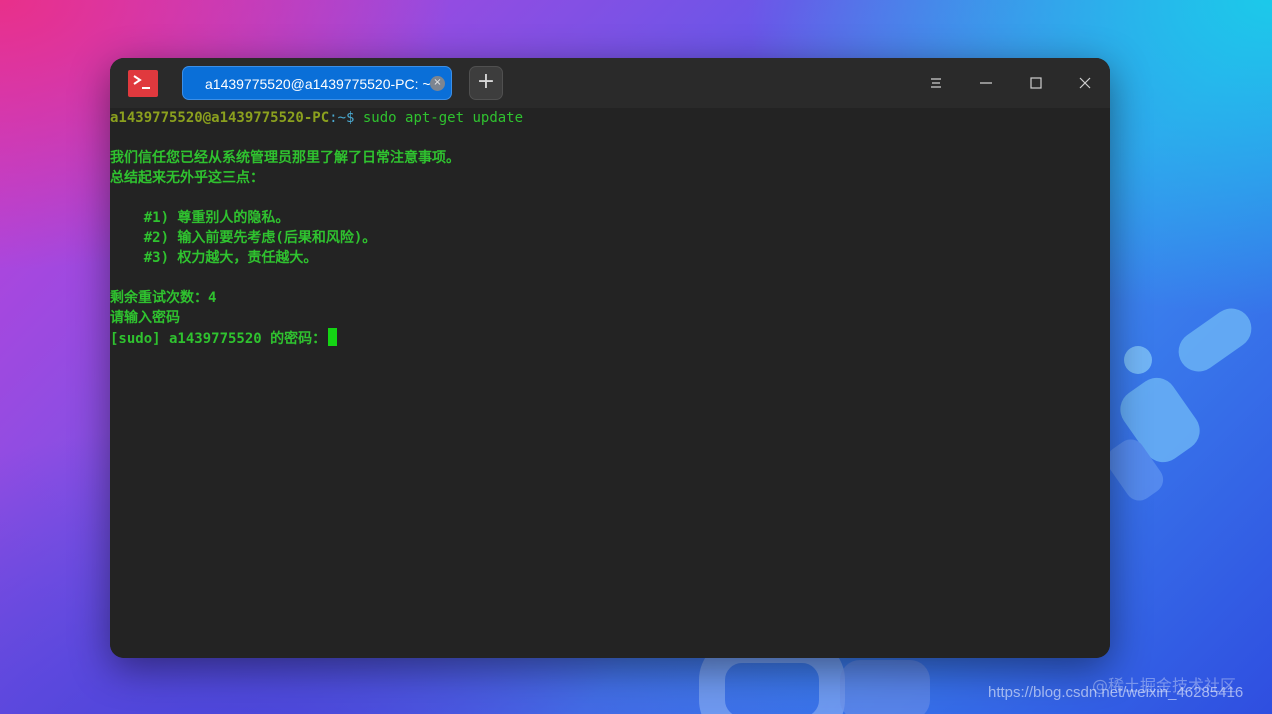 Image resolution: width=1272 pixels, height=714 pixels. I want to click on retries-line: 剩余重试次数：4, so click(163, 298).